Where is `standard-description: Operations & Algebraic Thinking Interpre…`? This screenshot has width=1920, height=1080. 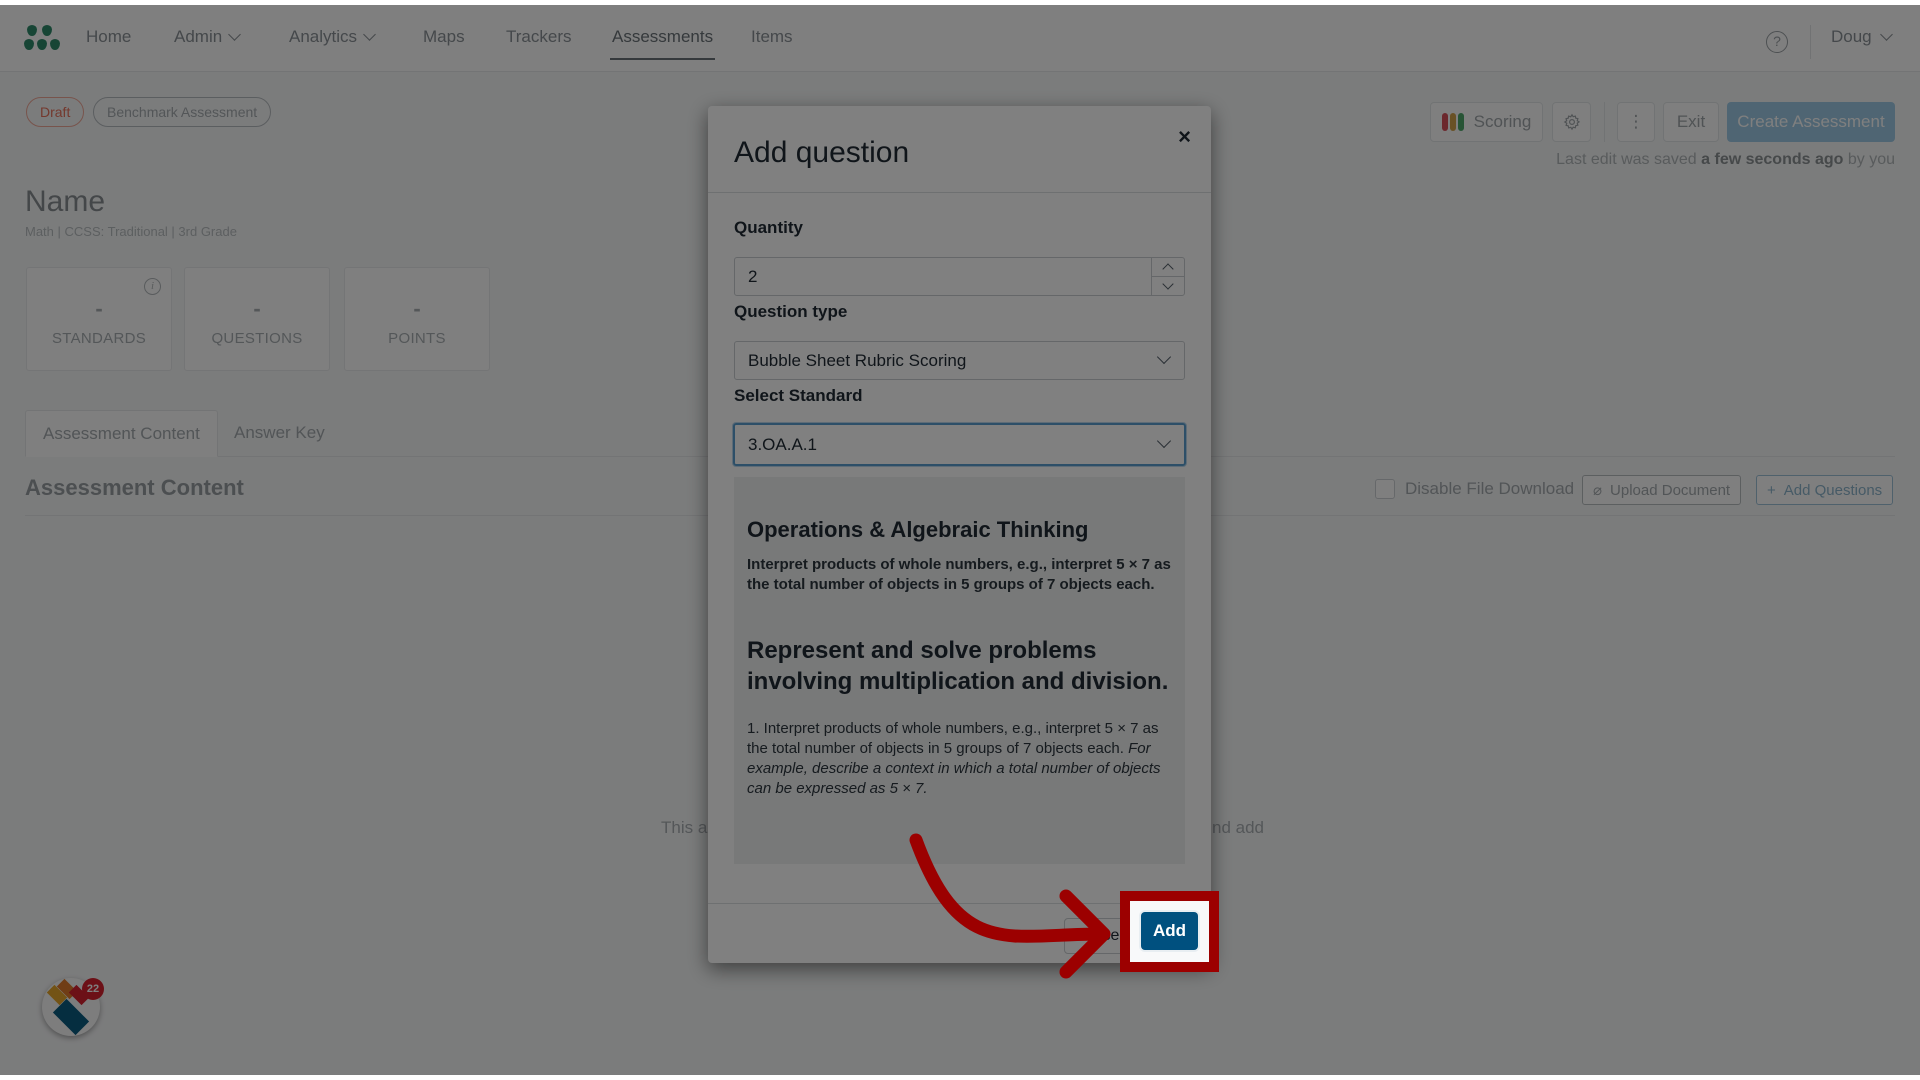
standard-description: Operations & Algebraic Thinking Interpre… is located at coordinates (959, 670).